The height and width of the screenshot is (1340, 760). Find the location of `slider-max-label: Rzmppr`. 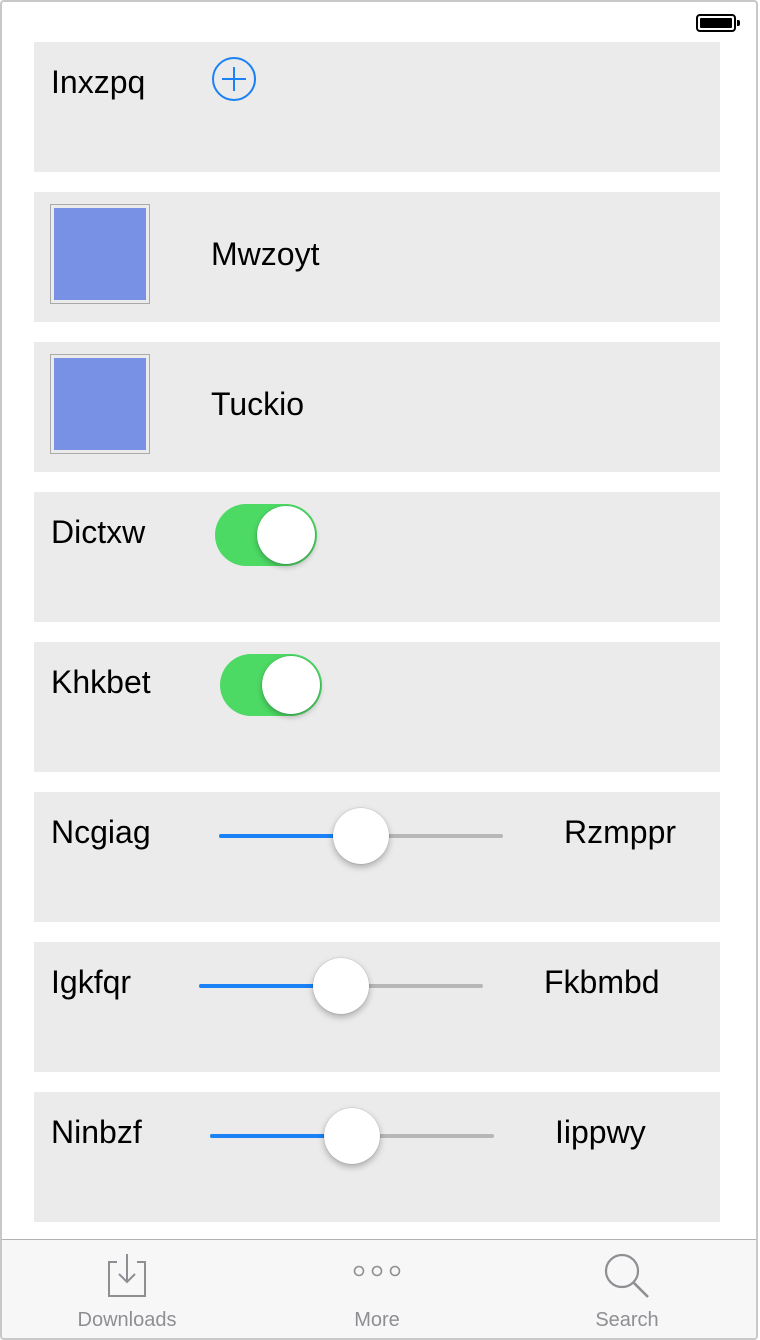

slider-max-label: Rzmppr is located at coordinates (620, 832).